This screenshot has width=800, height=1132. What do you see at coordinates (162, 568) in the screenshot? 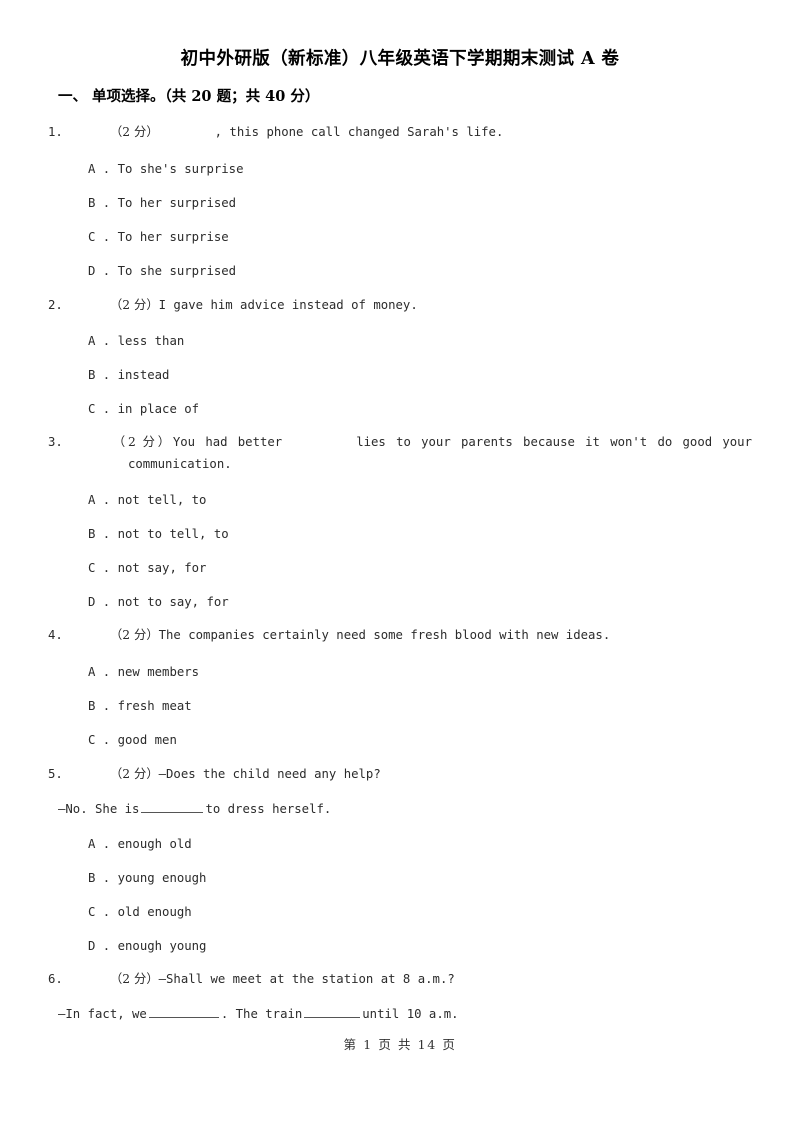
I see `option-text: not say, for` at bounding box center [162, 568].